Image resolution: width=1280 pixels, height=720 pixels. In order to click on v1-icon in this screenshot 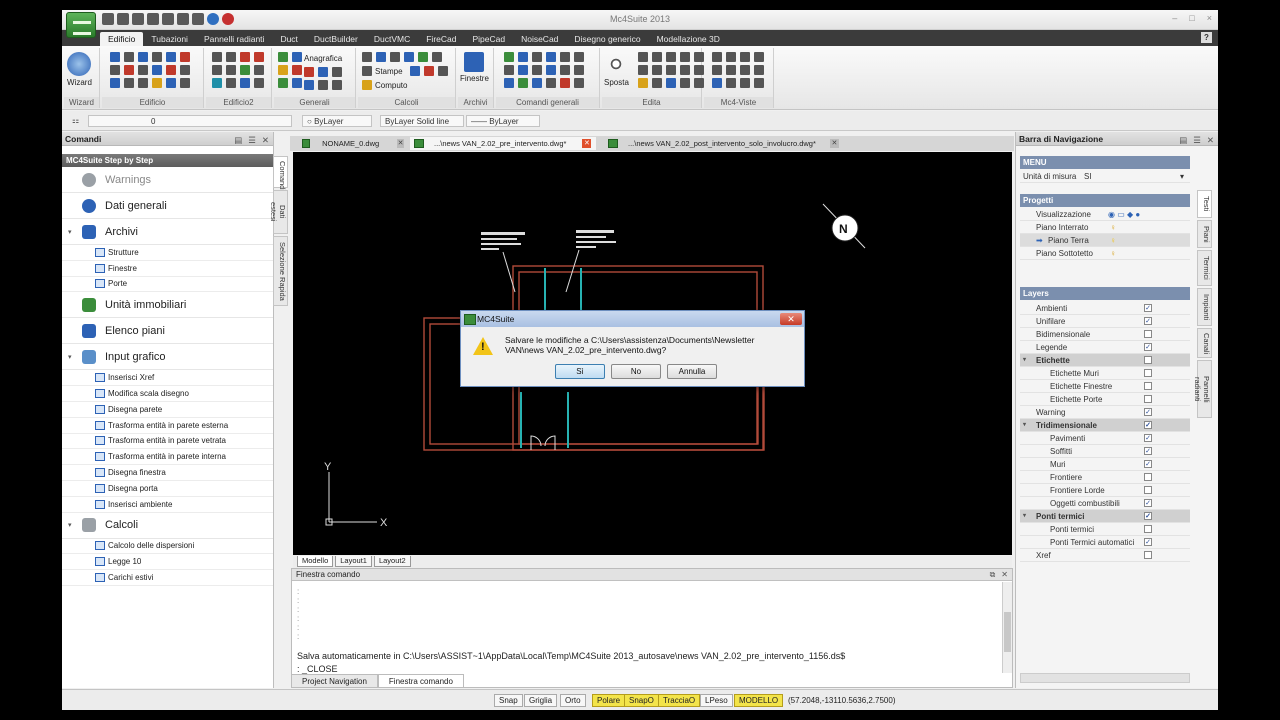, I will do `click(717, 57)`.